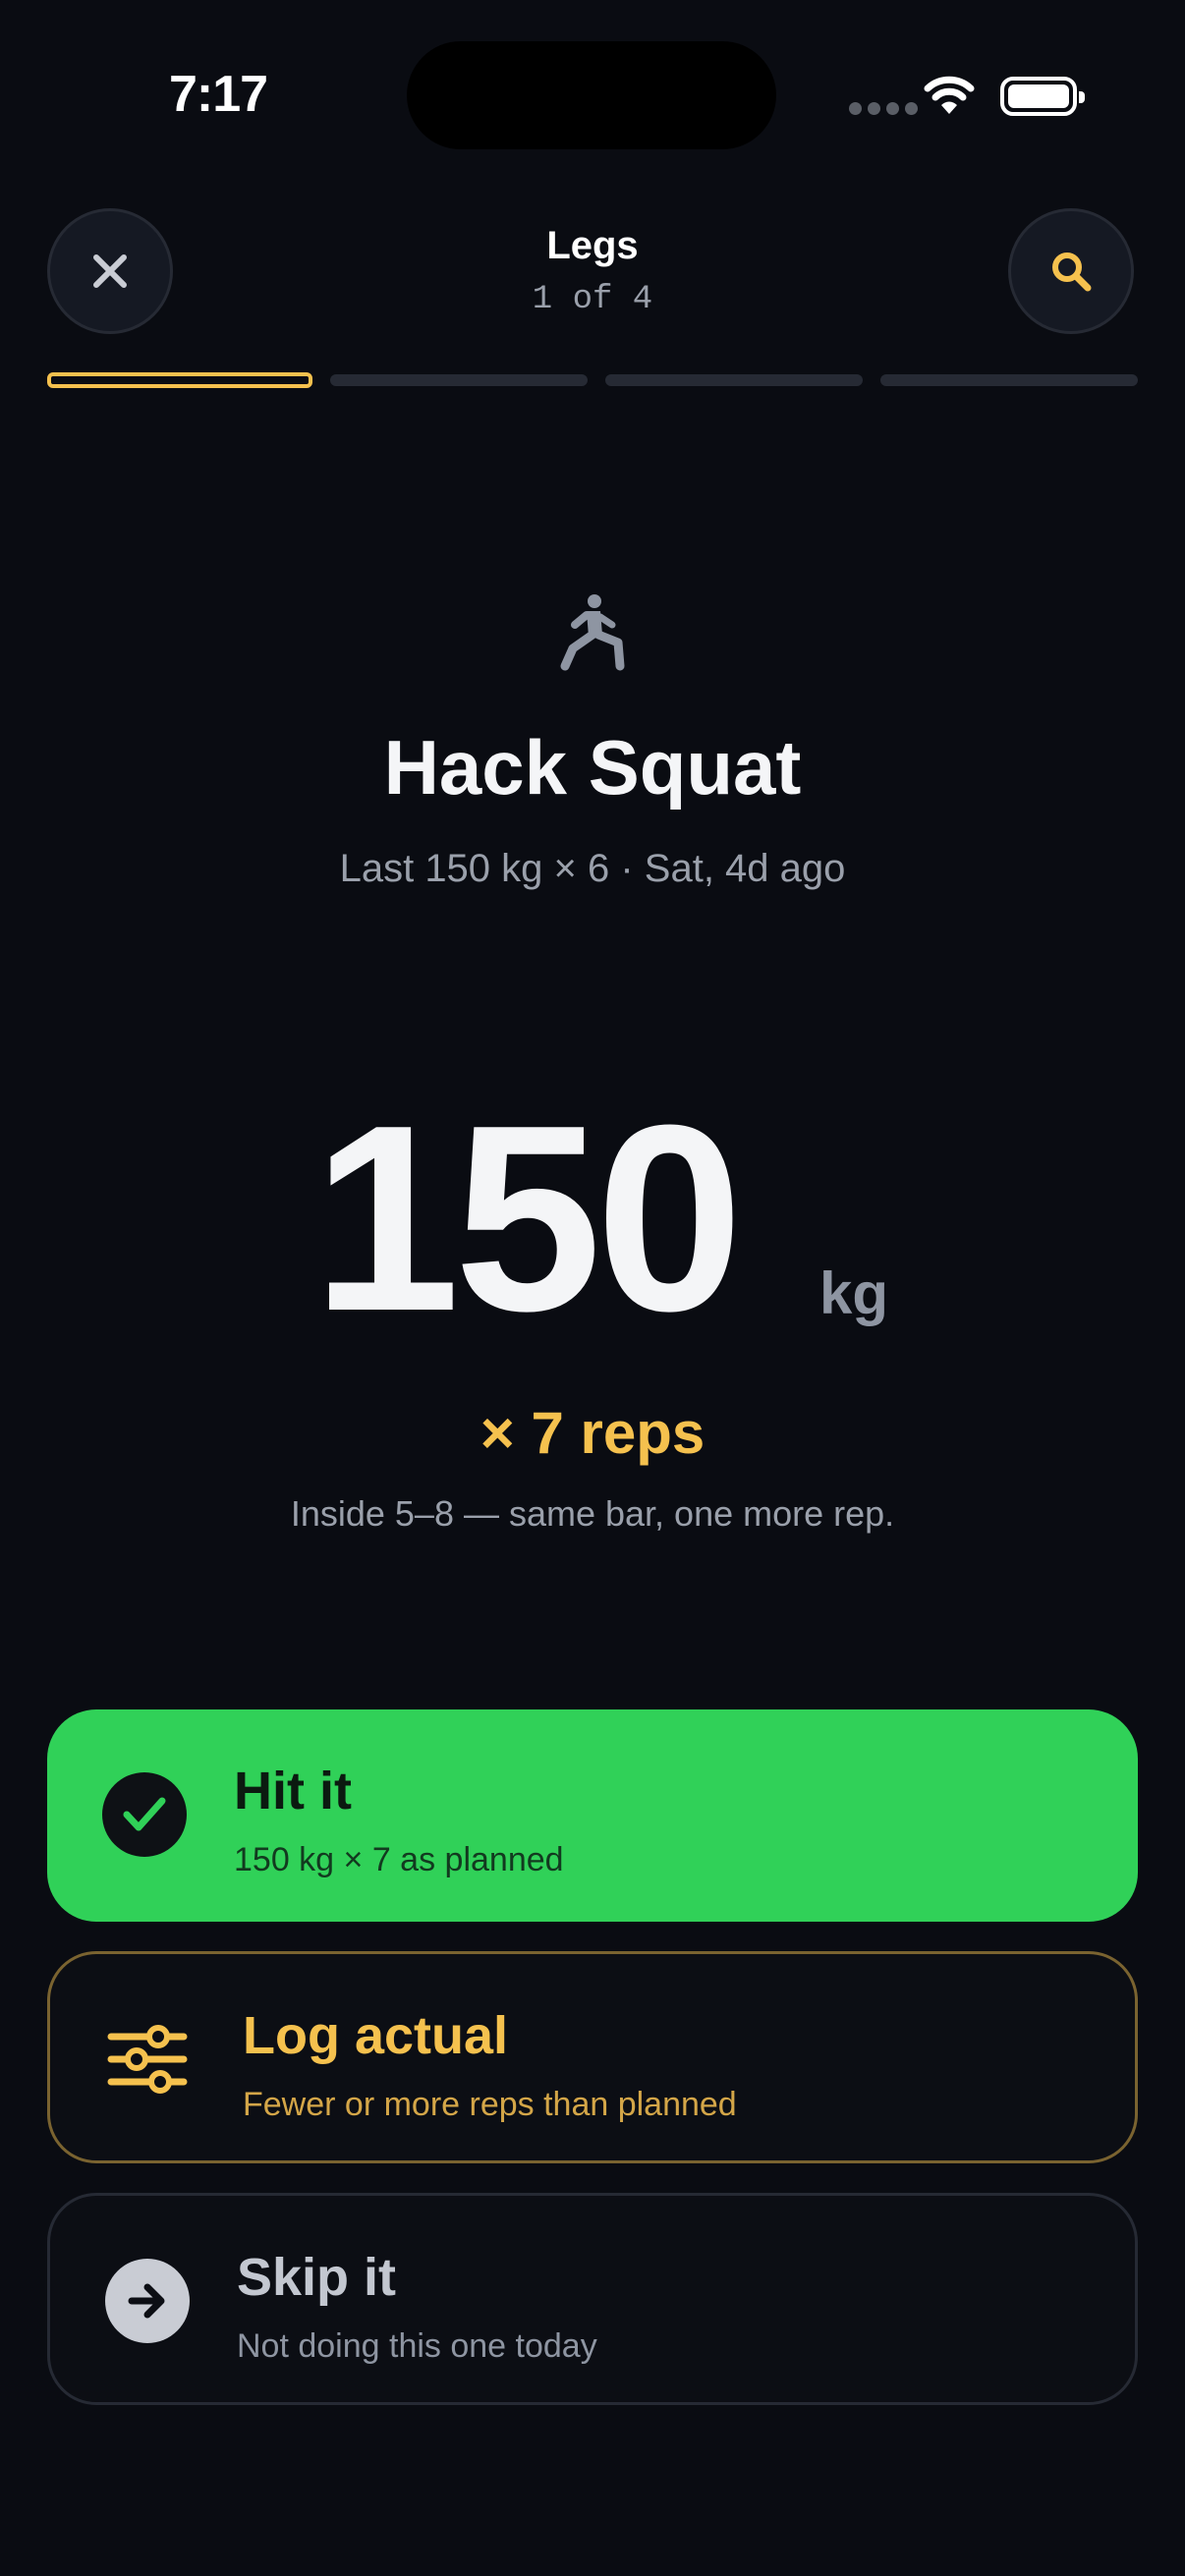 The width and height of the screenshot is (1185, 2576). Describe the element at coordinates (1042, 96) in the screenshot. I see `battery-icon` at that location.